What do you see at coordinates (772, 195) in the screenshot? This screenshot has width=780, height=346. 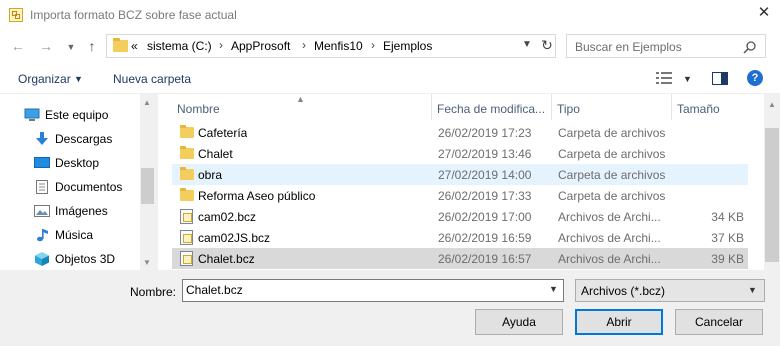 I see `file-list-scrollbar-thumb` at bounding box center [772, 195].